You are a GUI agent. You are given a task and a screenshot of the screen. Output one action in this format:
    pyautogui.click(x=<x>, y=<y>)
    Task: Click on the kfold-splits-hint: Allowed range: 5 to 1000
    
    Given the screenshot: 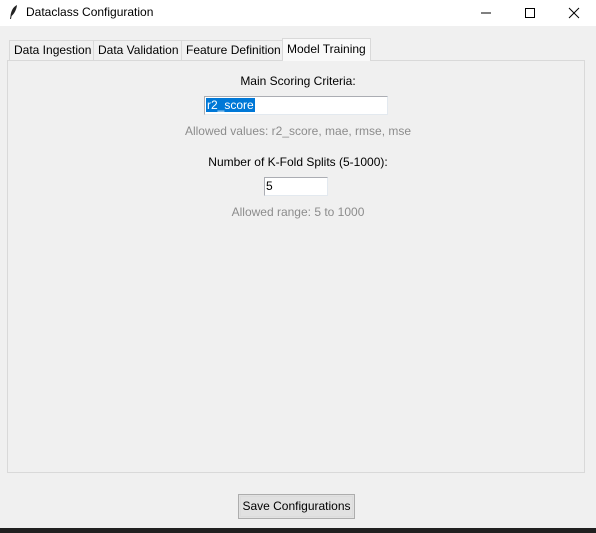 What is the action you would take?
    pyautogui.click(x=298, y=212)
    